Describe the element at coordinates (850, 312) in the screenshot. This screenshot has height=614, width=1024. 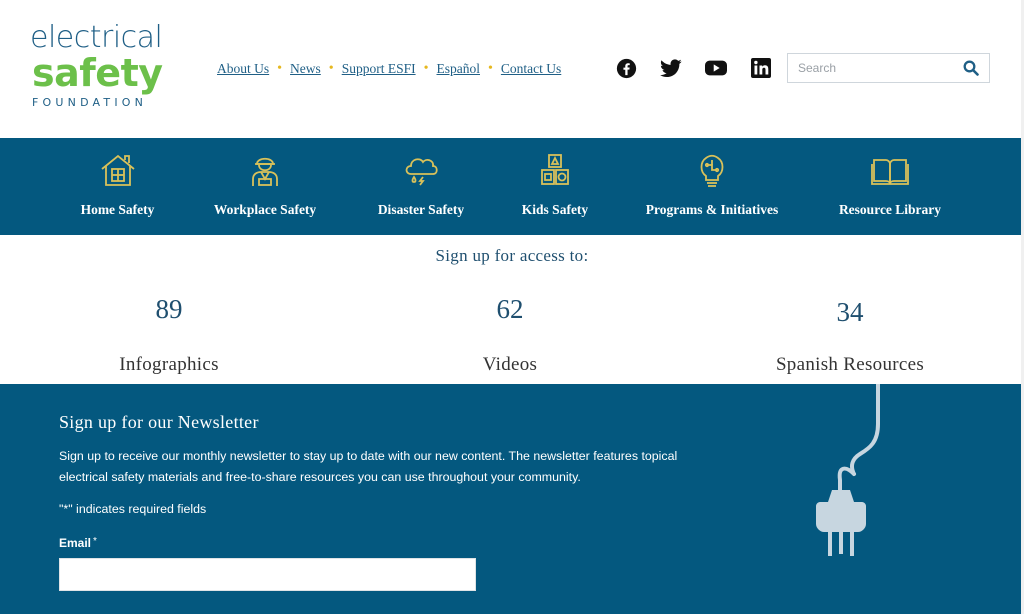
I see `stat-number: 34` at that location.